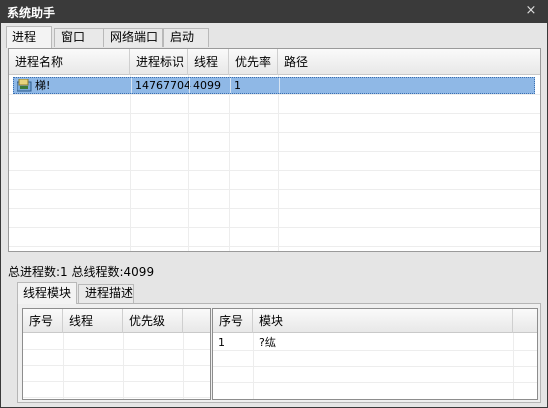  What do you see at coordinates (81, 272) in the screenshot?
I see `status-text: 总进程数:1 总线程数:4099` at bounding box center [81, 272].